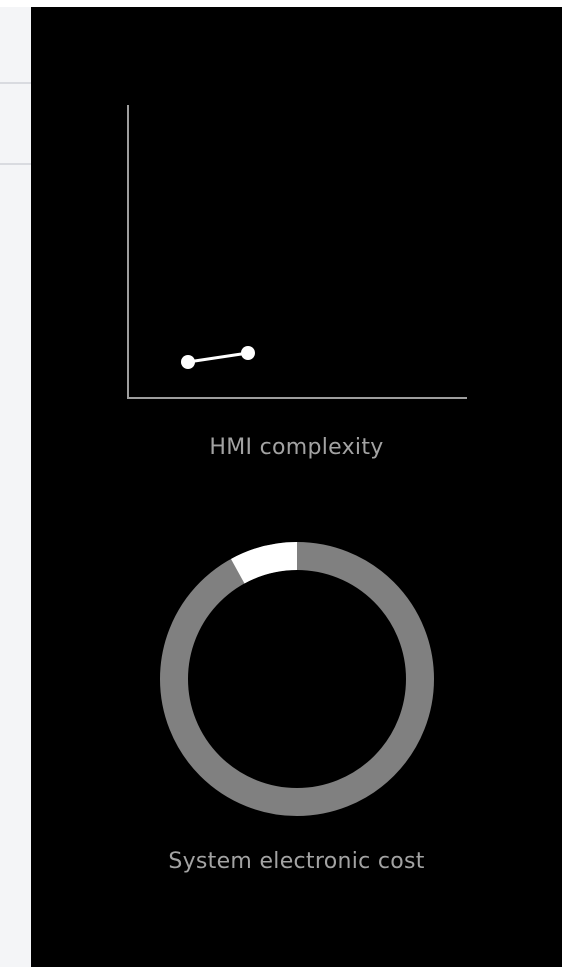 The image size is (562, 967). I want to click on background-content-strip, so click(15, 487).